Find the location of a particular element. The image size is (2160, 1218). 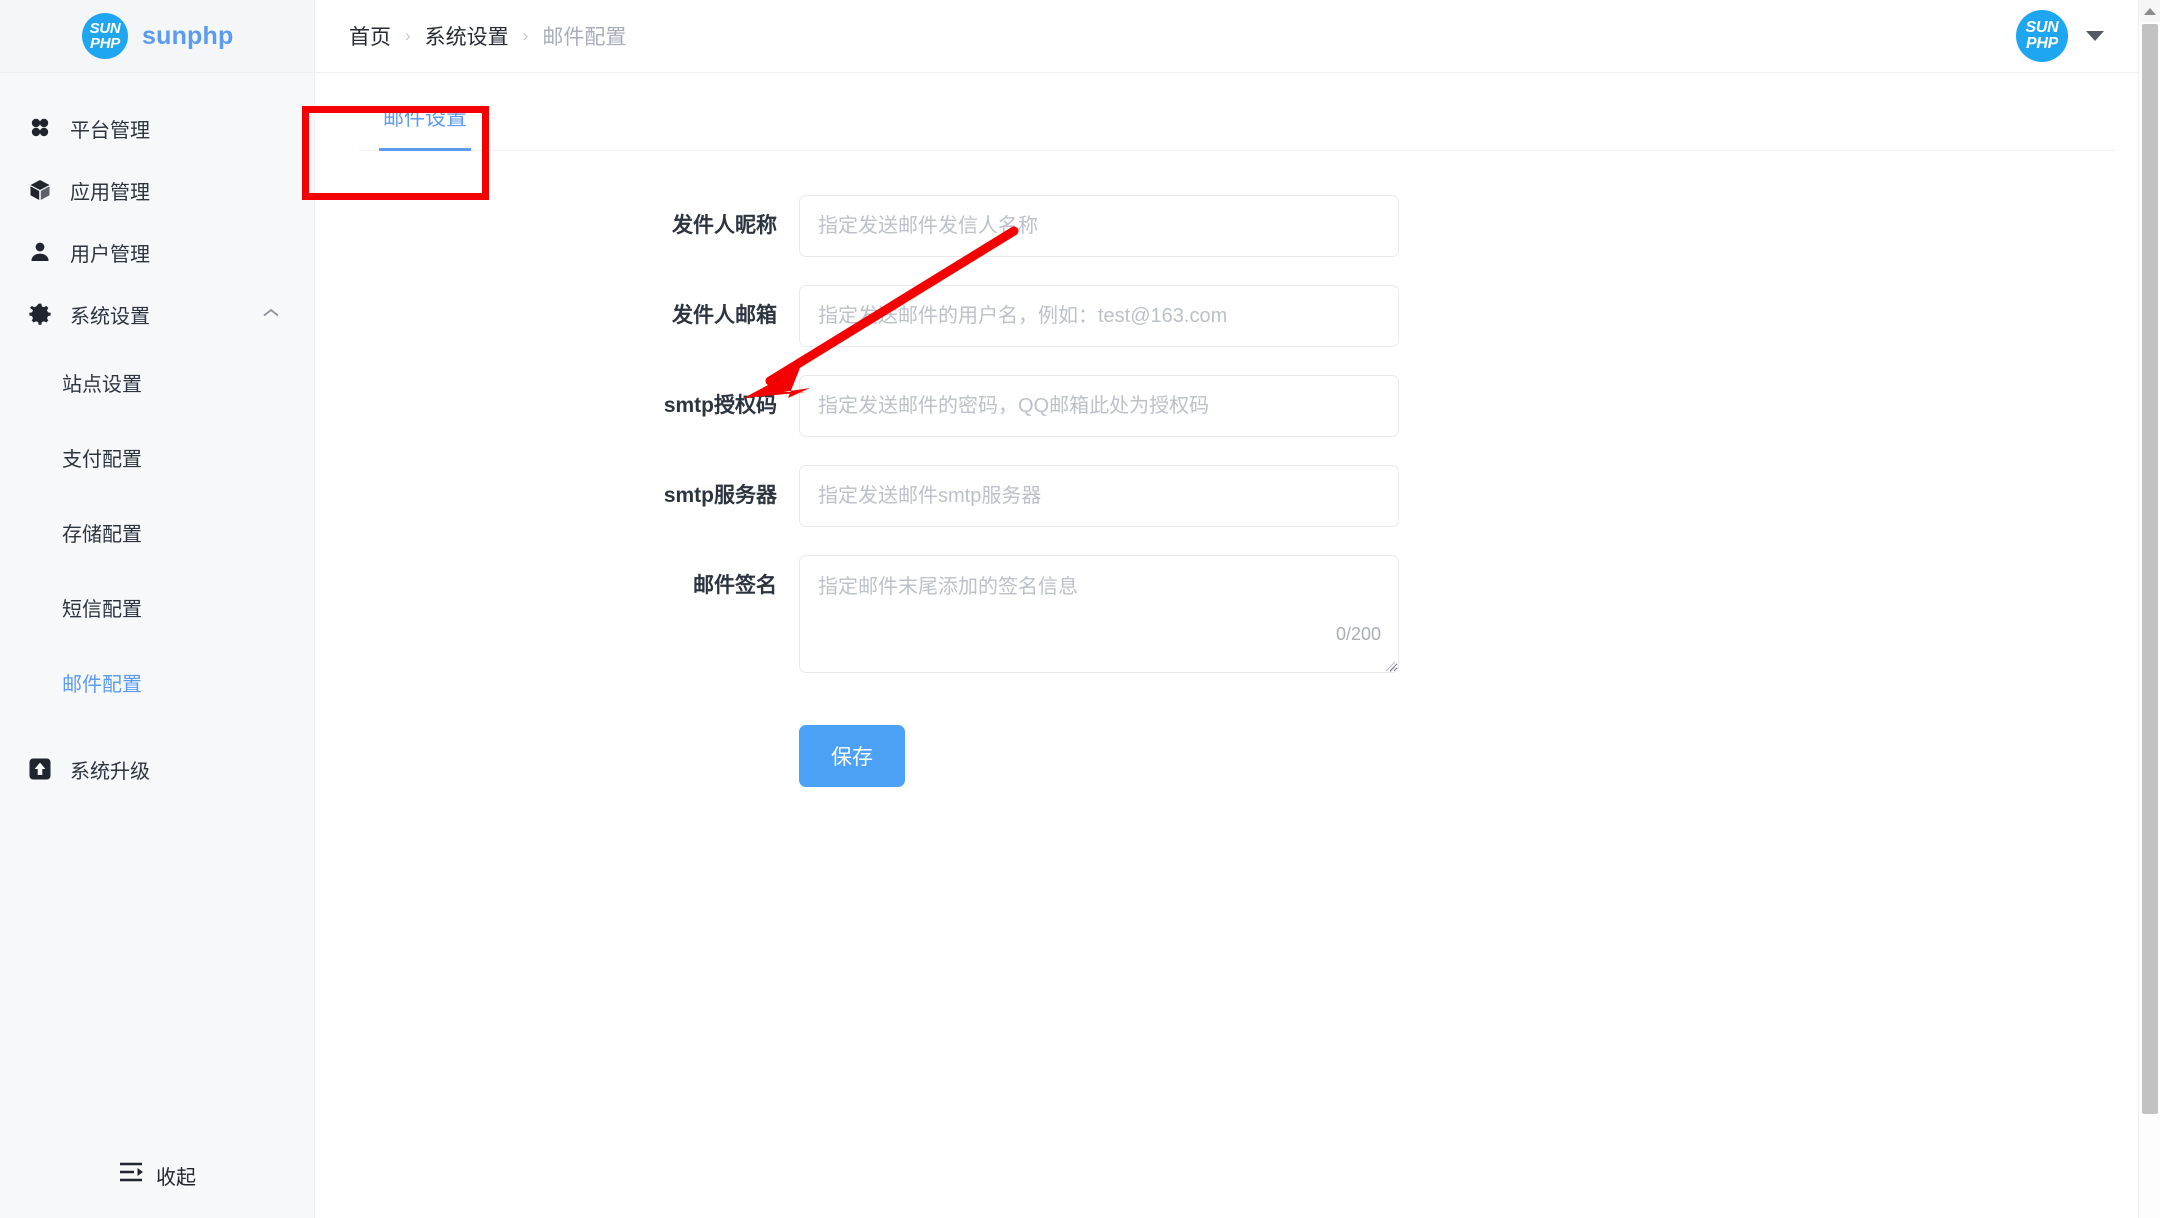

field-wrapper: 0/200 is located at coordinates (1099, 614).